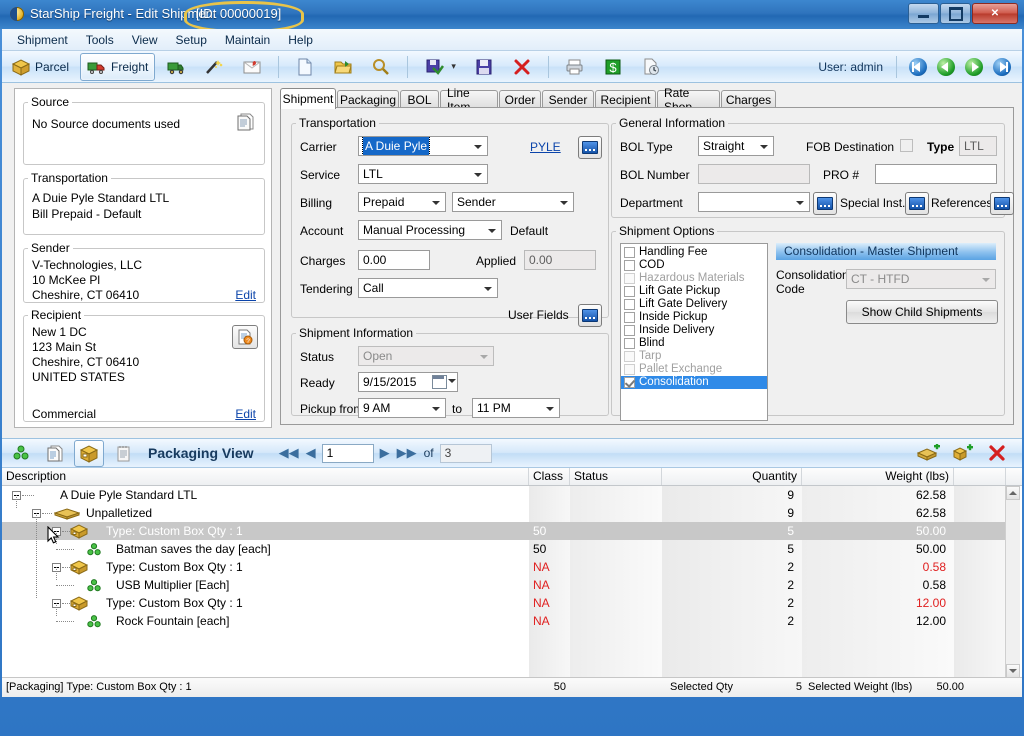  Describe the element at coordinates (878, 476) in the screenshot. I see `column-header-weight: Weight (lbs)` at that location.